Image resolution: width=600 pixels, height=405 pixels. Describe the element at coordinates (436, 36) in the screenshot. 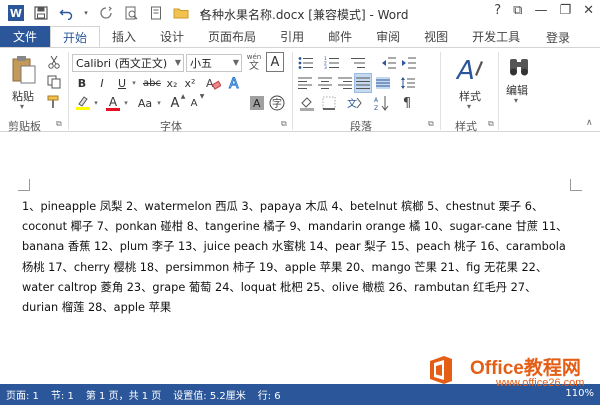

I see `tab-view: 视图` at that location.